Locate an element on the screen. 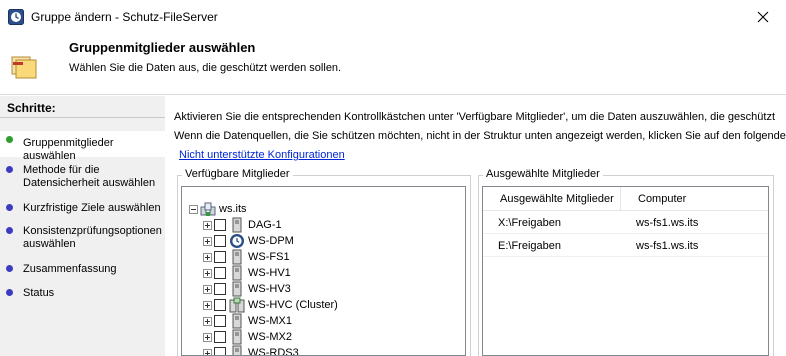 The image size is (786, 356). collapse-toggle-icon is located at coordinates (193, 209).